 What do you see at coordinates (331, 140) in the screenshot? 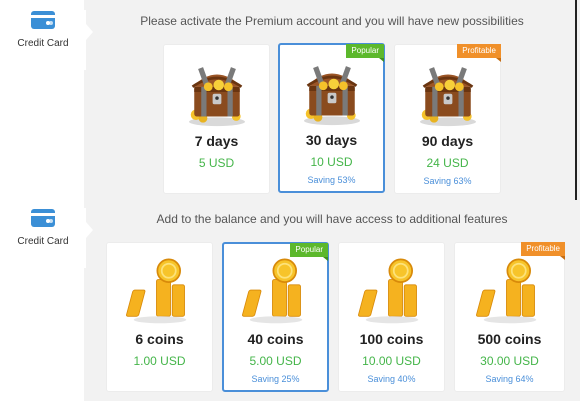
I see `plan-title: 30 days` at bounding box center [331, 140].